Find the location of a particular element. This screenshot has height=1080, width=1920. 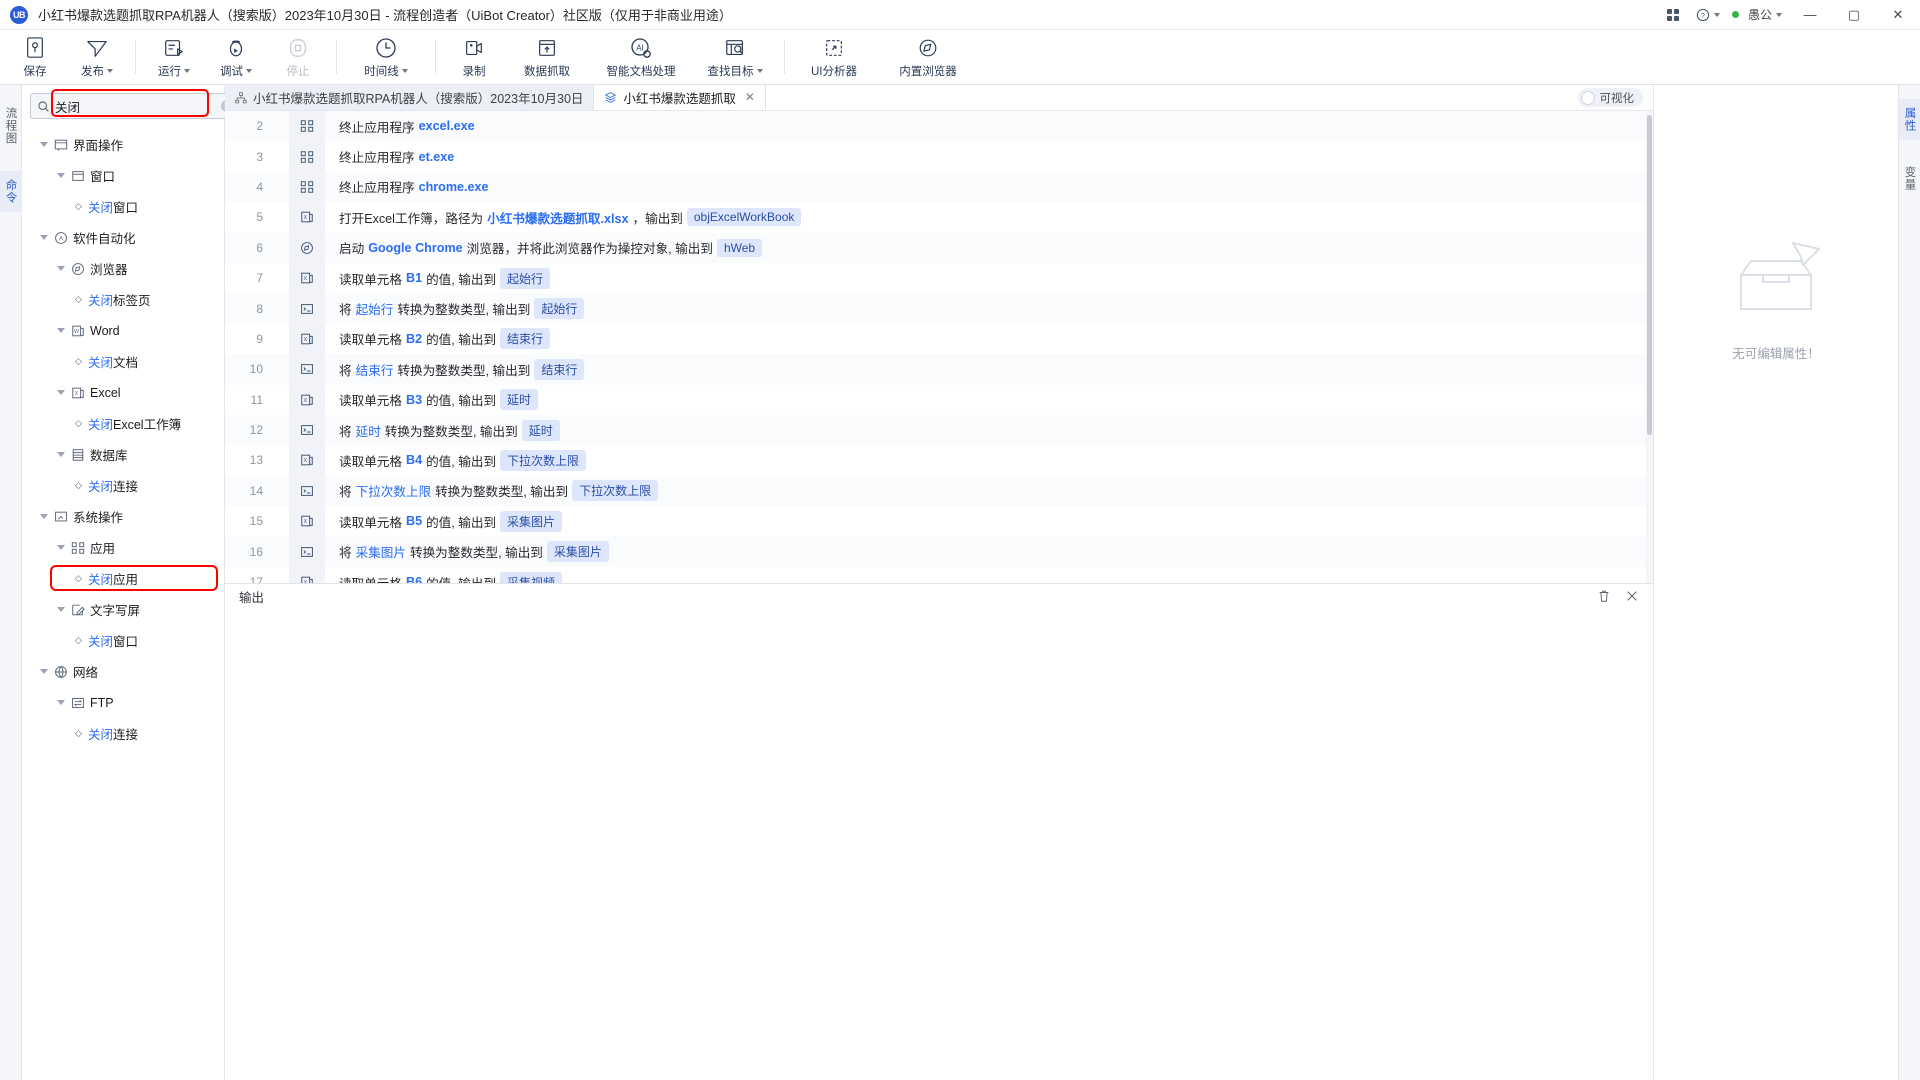

vtab-variables: 变量 is located at coordinates (1909, 178).